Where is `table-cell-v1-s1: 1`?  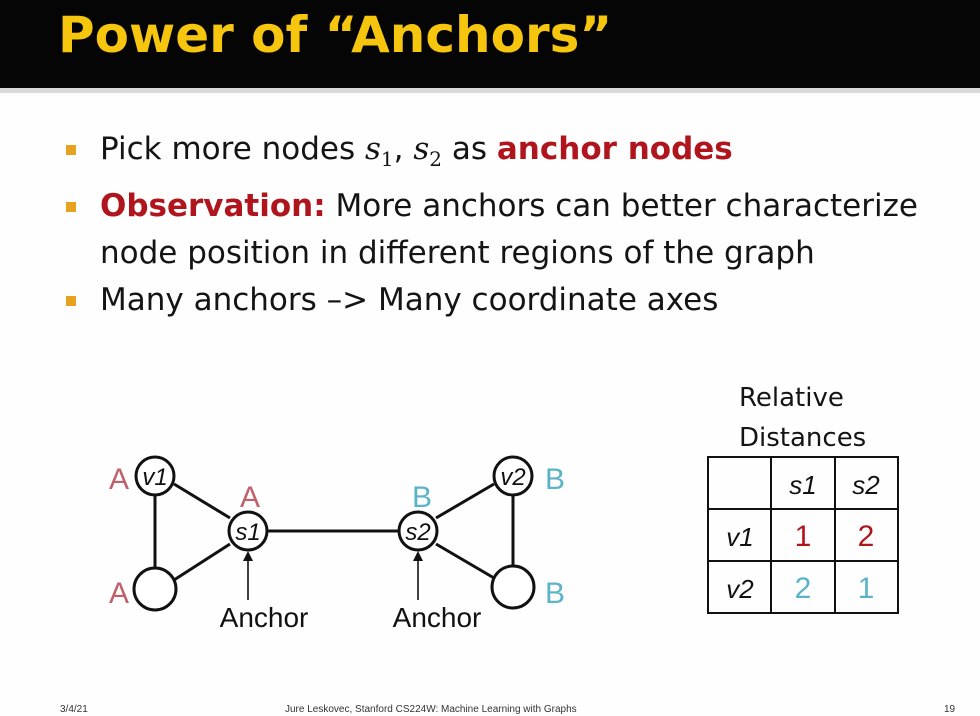 table-cell-v1-s1: 1 is located at coordinates (803, 536).